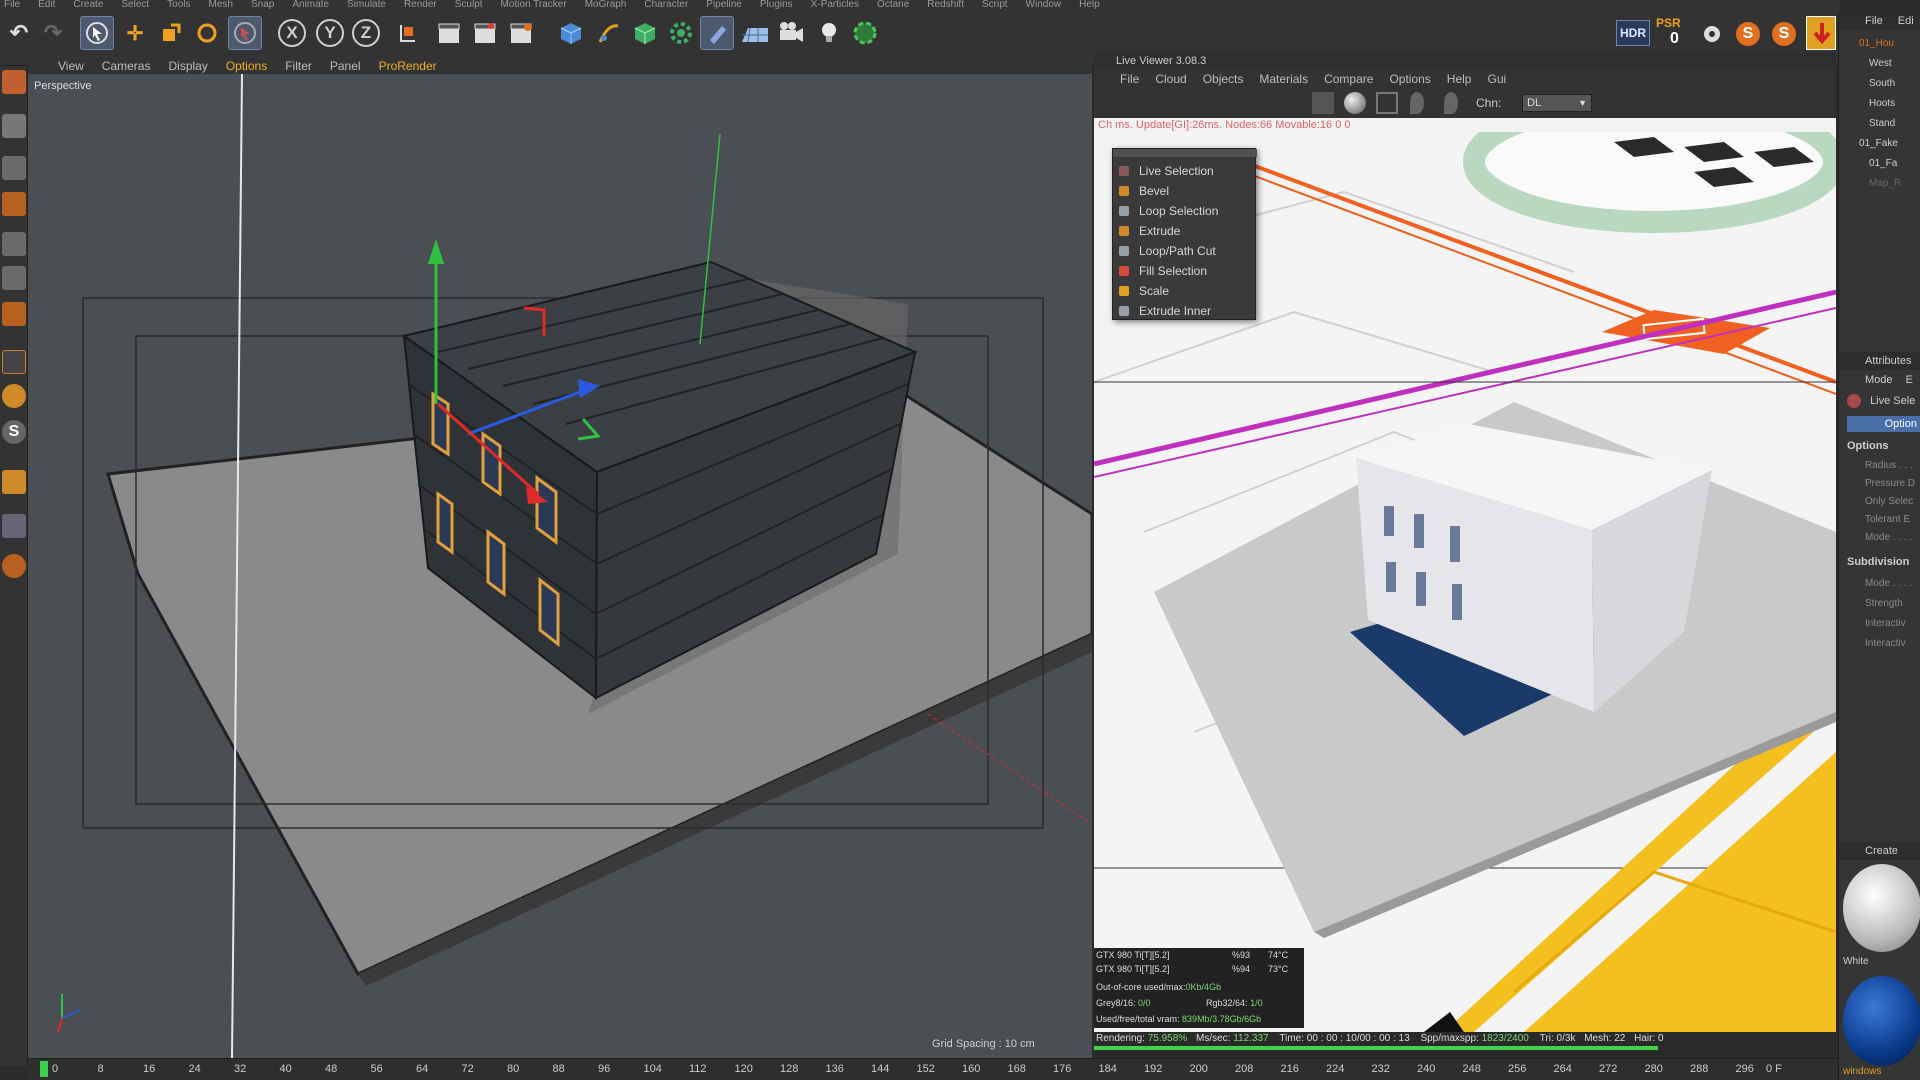 The image size is (1920, 1080). I want to click on menu-tools: Tools, so click(178, 5).